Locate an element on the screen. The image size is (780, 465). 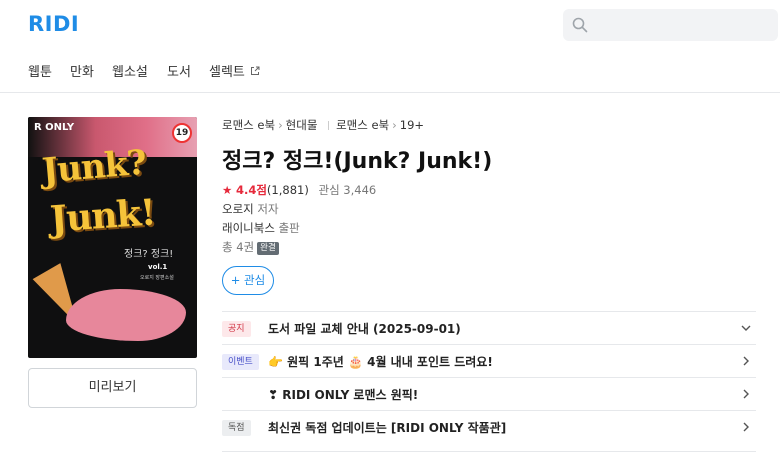
ridi-only-badge: R ONLY is located at coordinates (54, 127).